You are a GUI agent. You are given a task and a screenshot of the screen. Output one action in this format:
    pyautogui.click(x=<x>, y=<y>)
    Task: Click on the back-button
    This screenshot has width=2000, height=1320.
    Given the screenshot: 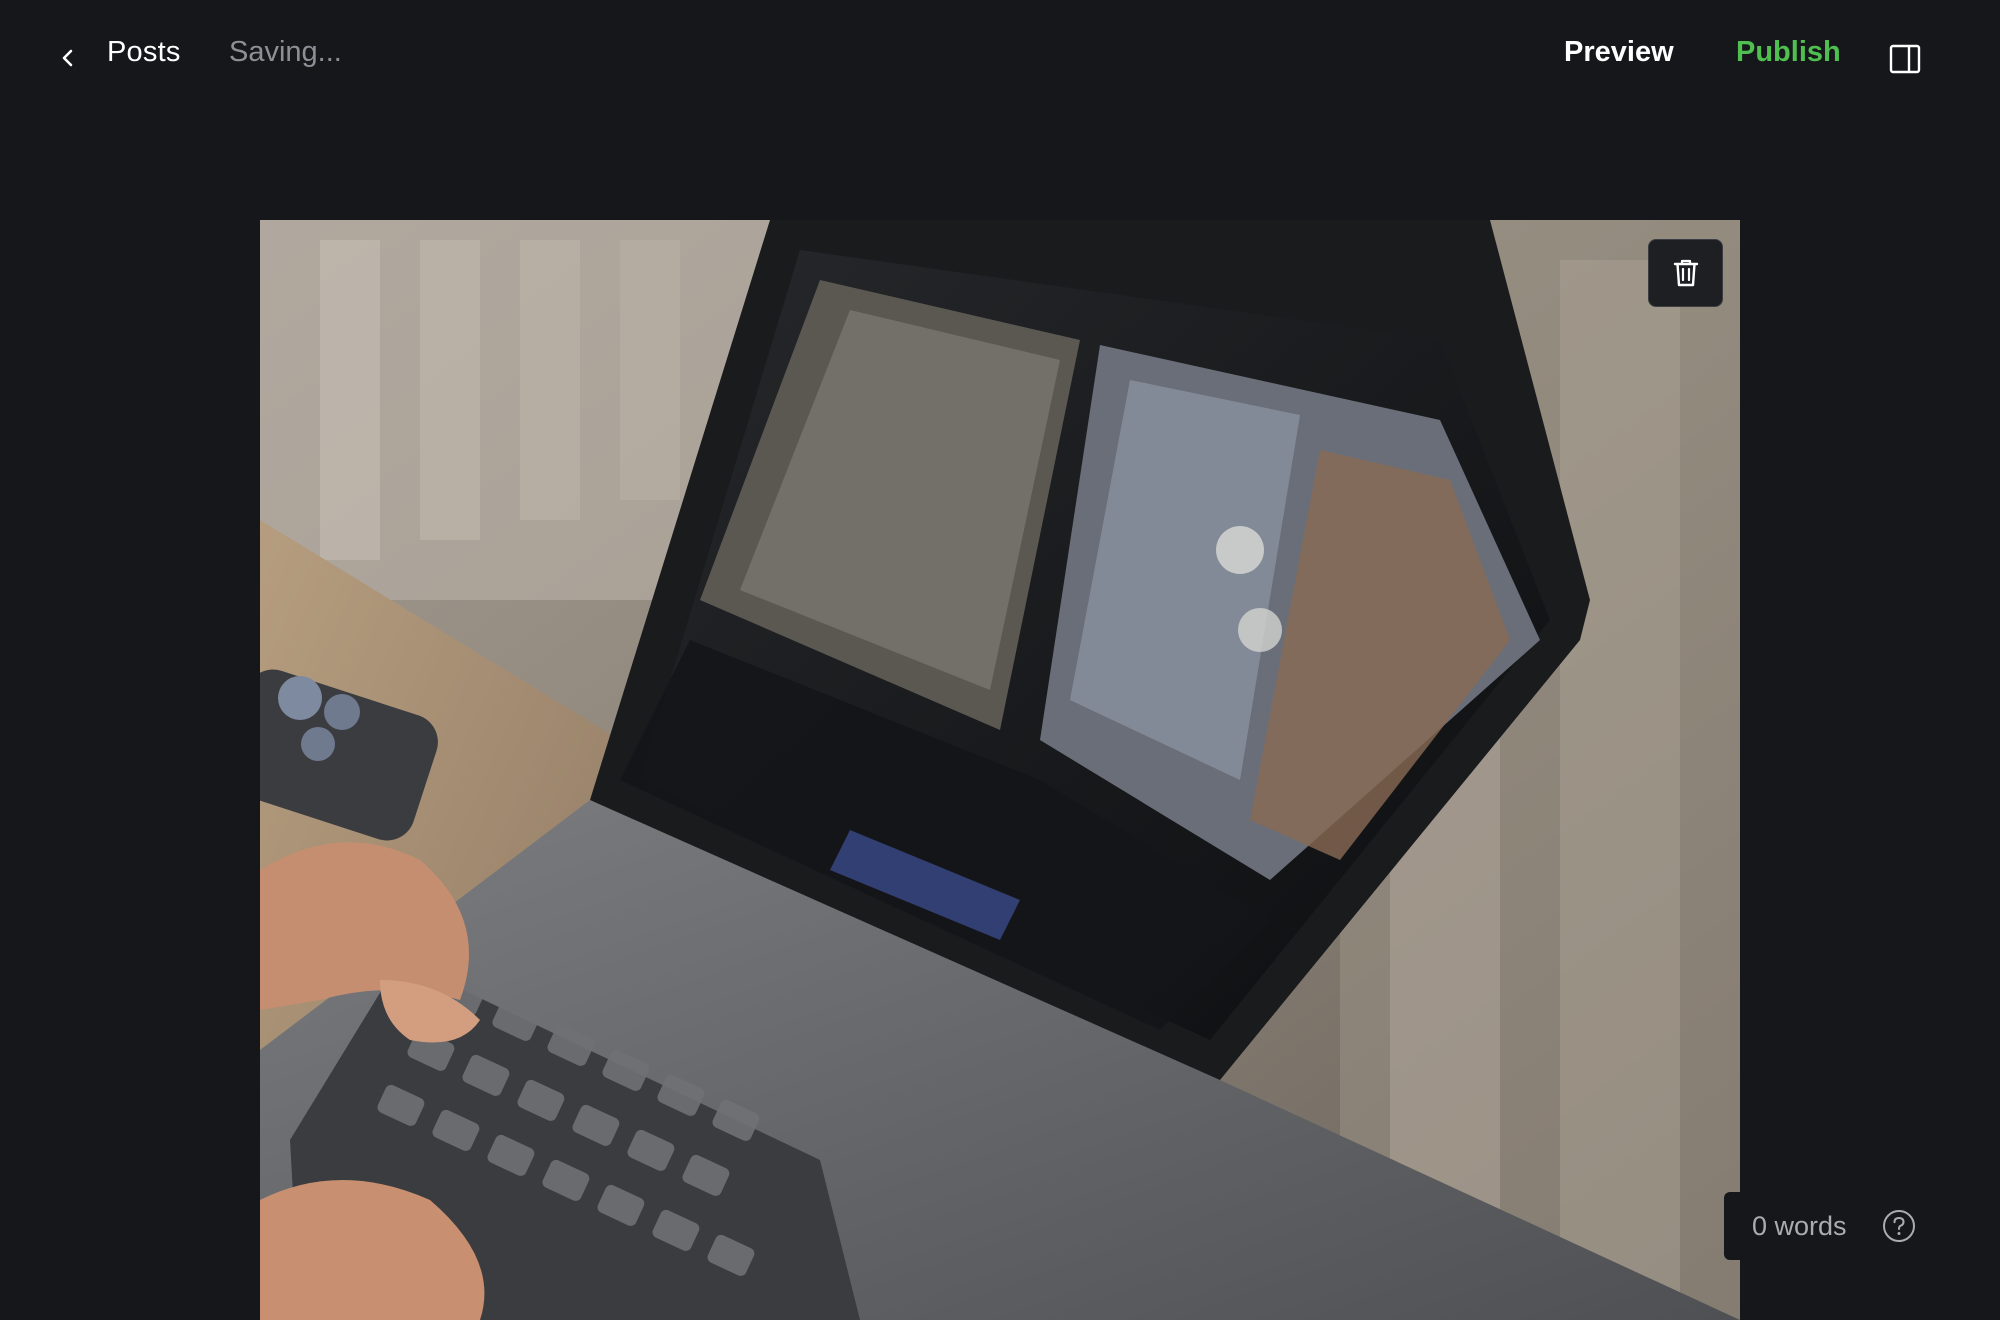 What is the action you would take?
    pyautogui.click(x=68, y=58)
    